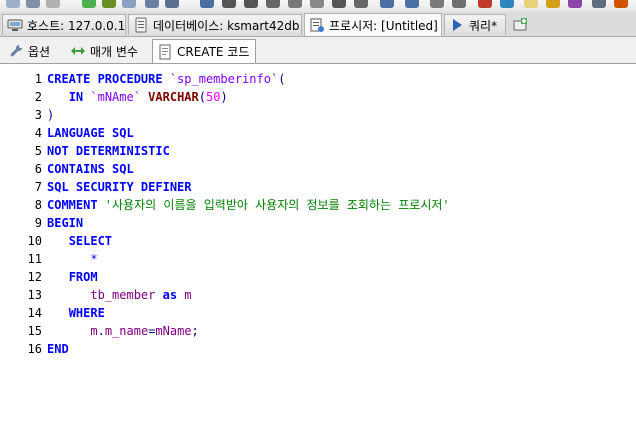  Describe the element at coordinates (38, 151) in the screenshot. I see `line-number: 5` at that location.